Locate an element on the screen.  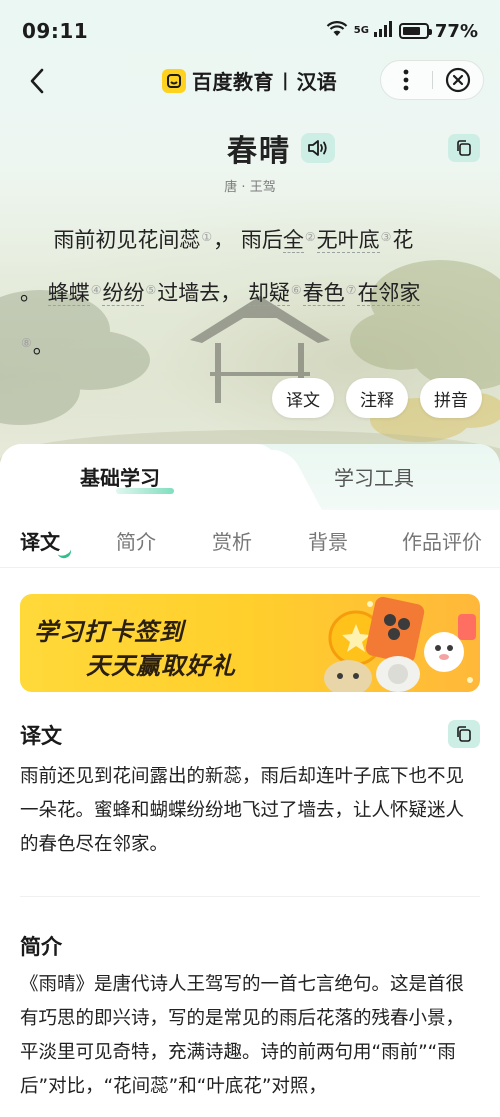
chevron-left-icon is located at coordinates (37, 81).